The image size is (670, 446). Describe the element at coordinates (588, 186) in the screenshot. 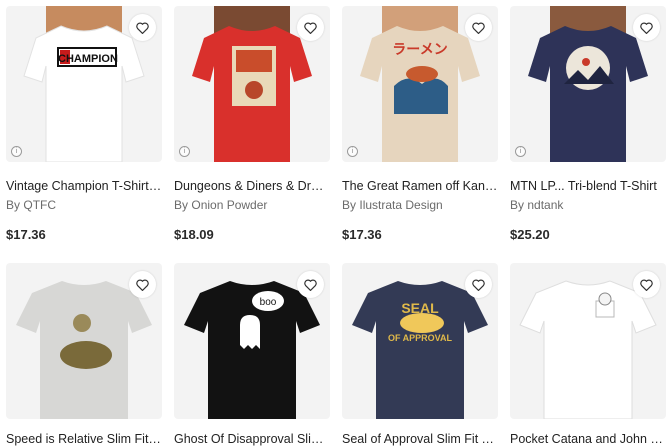

I see `product-title: MTN LP... Tri-blend T-Shirt` at that location.